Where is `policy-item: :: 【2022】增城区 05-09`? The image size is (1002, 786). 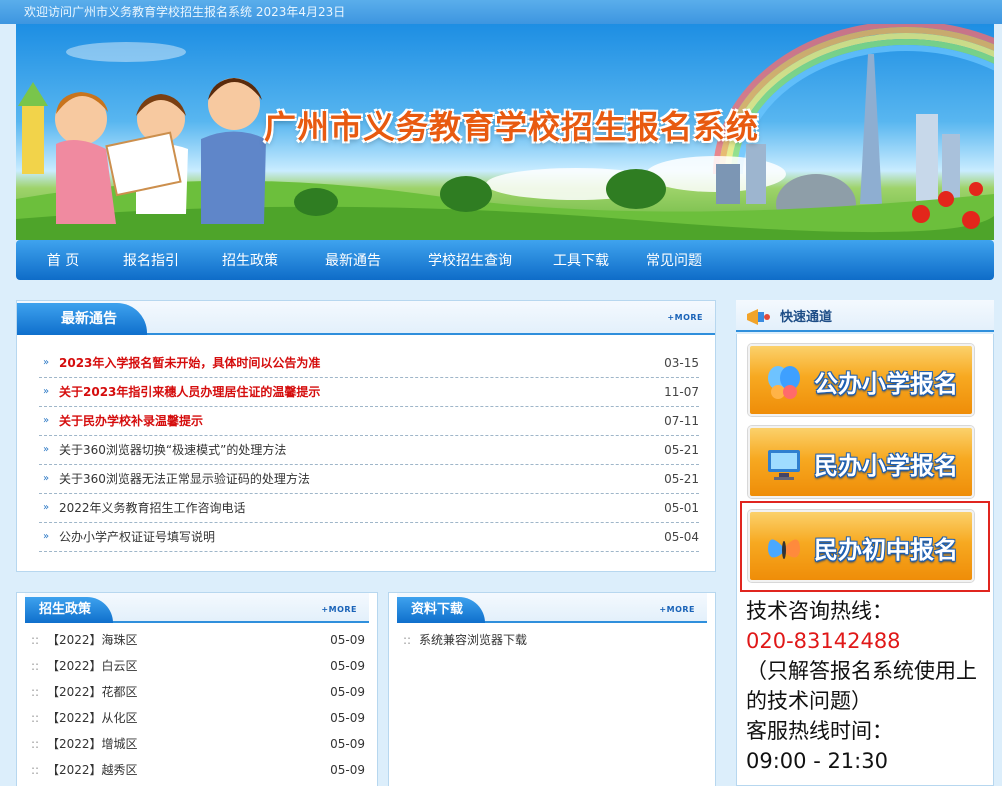 policy-item: :: 【2022】增城区 05-09 is located at coordinates (198, 744).